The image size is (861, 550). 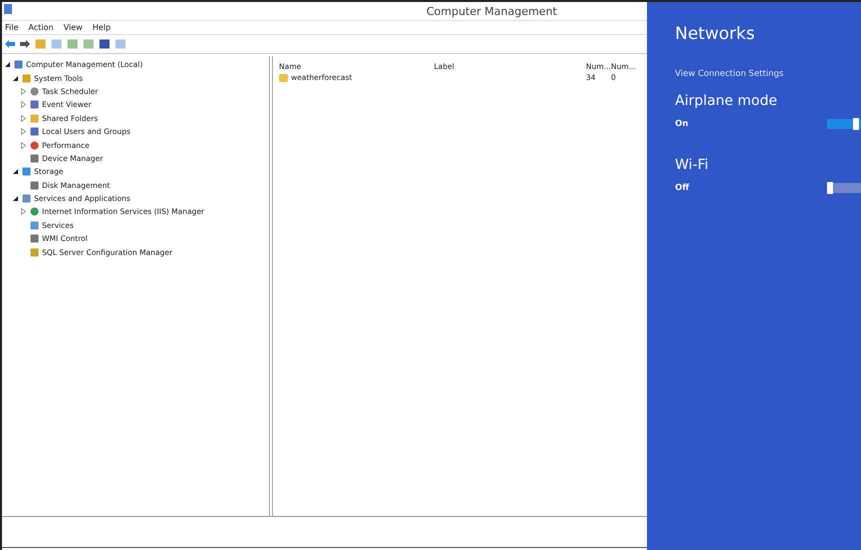 What do you see at coordinates (681, 124) in the screenshot?
I see `toggle-state: On` at bounding box center [681, 124].